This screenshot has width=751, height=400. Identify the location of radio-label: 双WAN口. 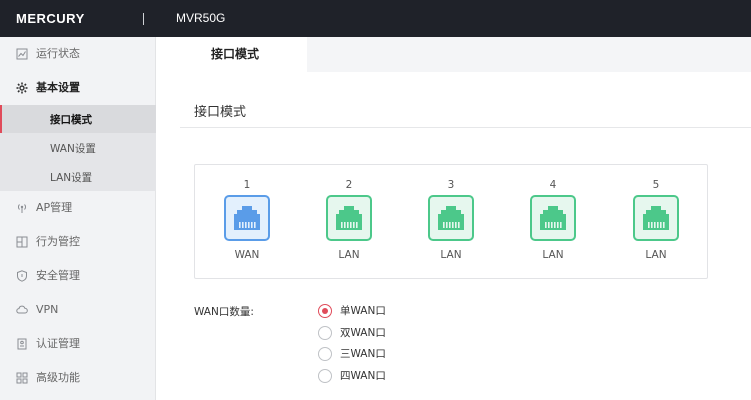
(363, 333).